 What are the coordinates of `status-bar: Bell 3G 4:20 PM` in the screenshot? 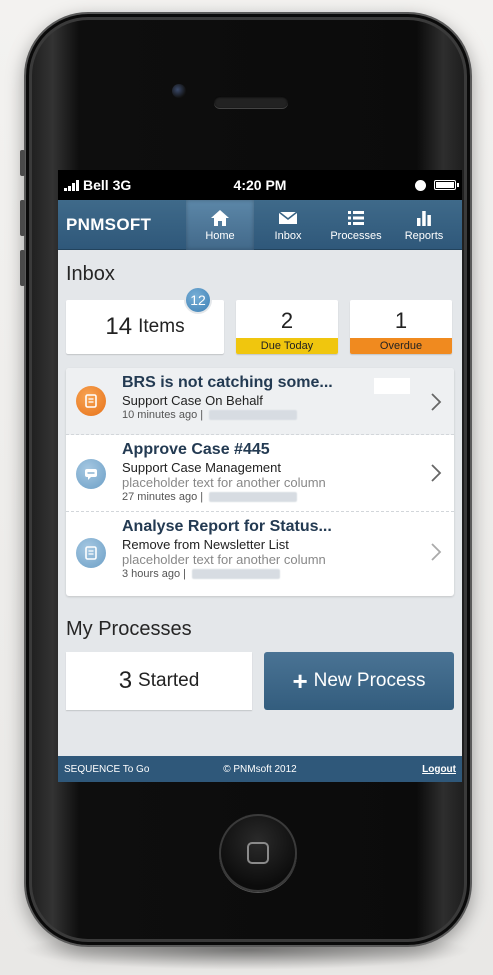 It's located at (260, 185).